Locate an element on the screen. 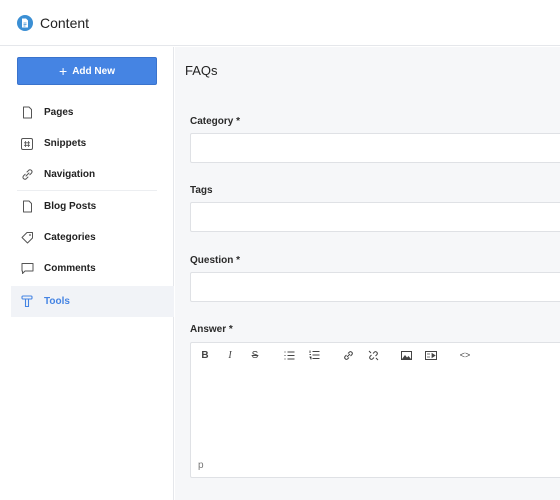 The width and height of the screenshot is (560, 500). category-label: Category * is located at coordinates (215, 121).